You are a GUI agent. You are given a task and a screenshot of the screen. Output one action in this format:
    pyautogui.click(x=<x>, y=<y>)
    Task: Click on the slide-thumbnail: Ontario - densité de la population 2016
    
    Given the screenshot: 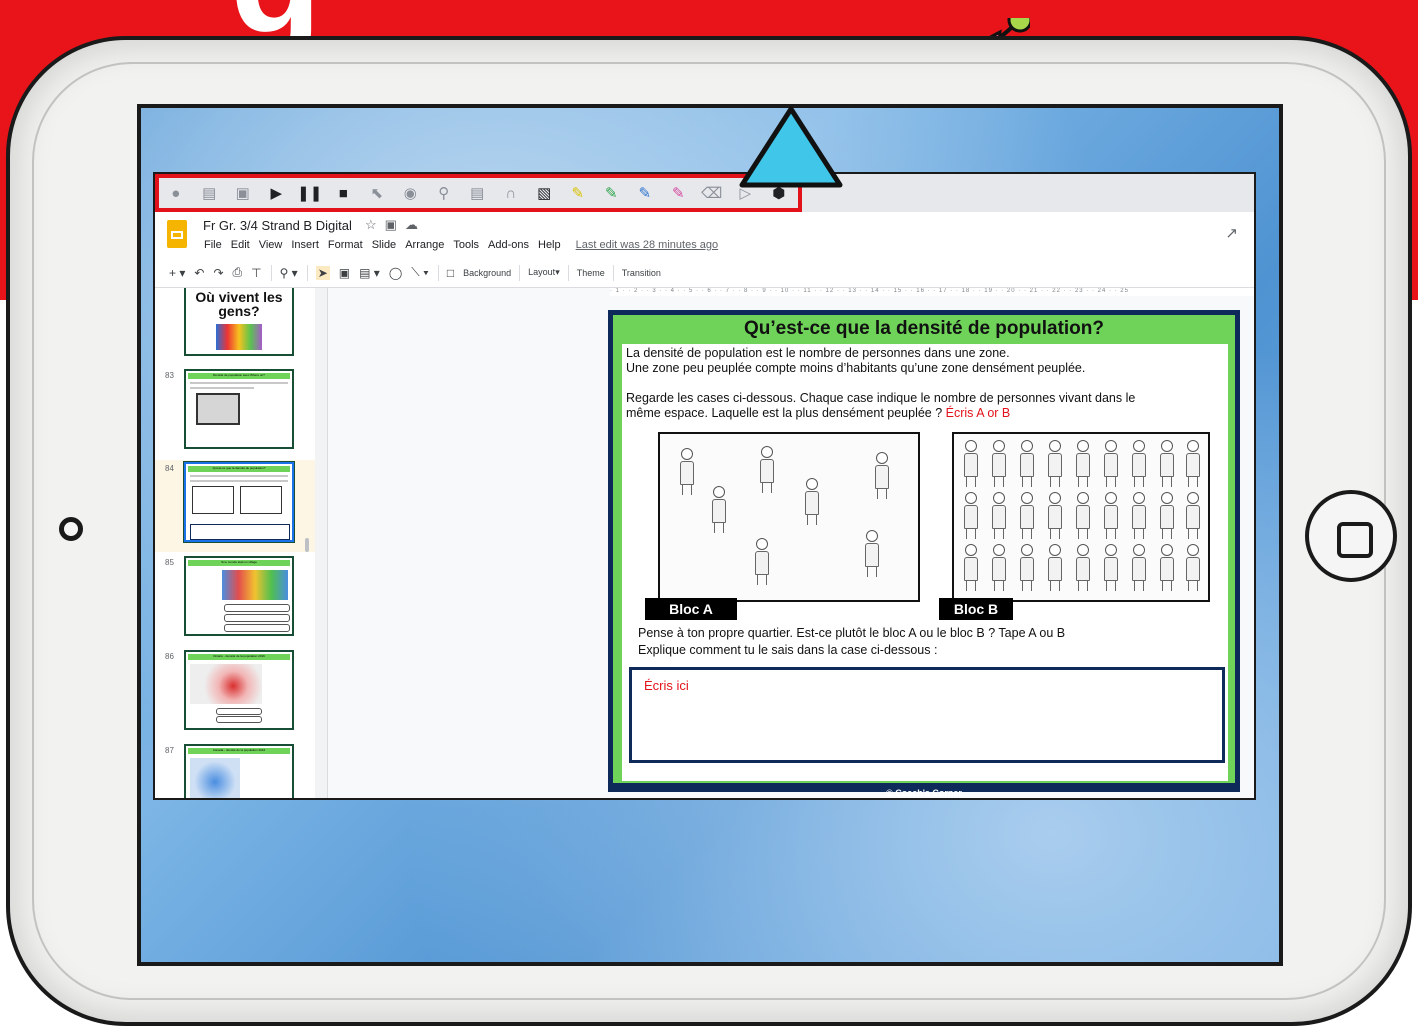 What is the action you would take?
    pyautogui.click(x=239, y=690)
    